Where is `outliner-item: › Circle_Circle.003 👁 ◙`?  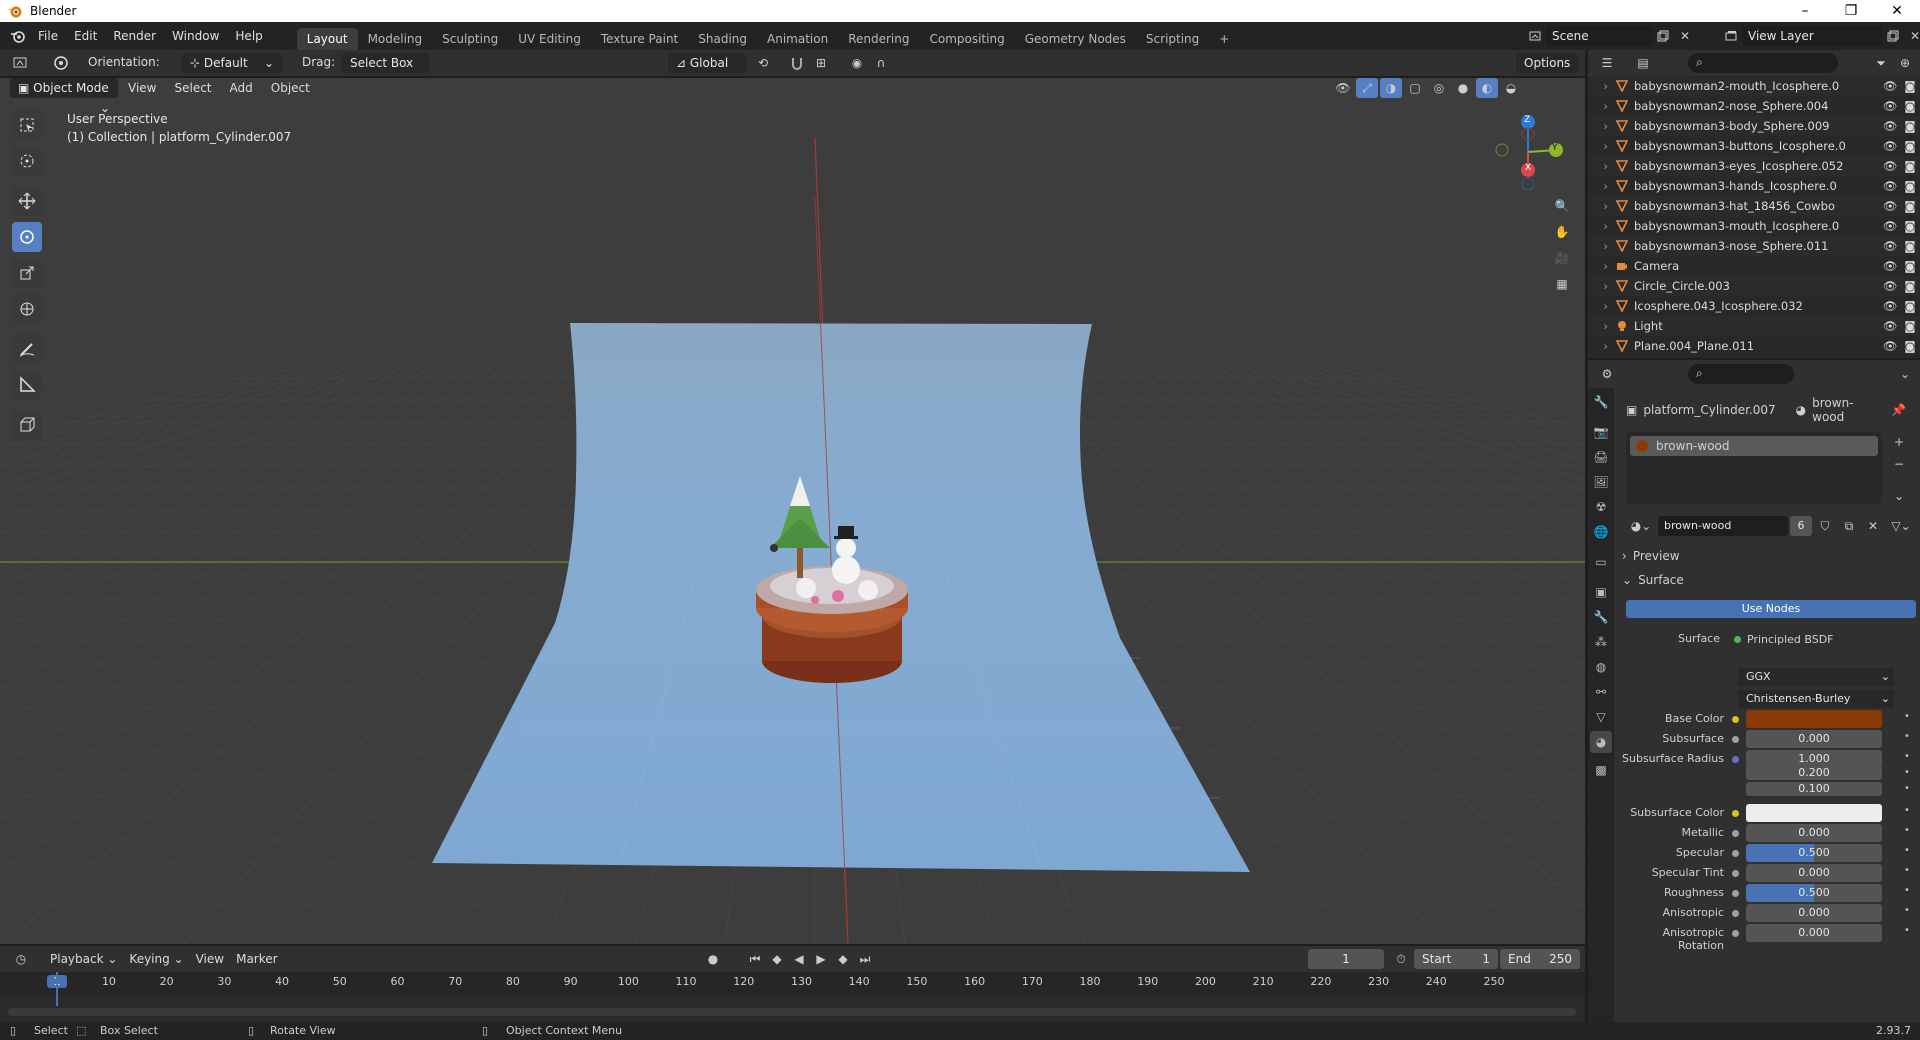
outliner-item: › Circle_Circle.003 👁 ◙ is located at coordinates (1754, 286).